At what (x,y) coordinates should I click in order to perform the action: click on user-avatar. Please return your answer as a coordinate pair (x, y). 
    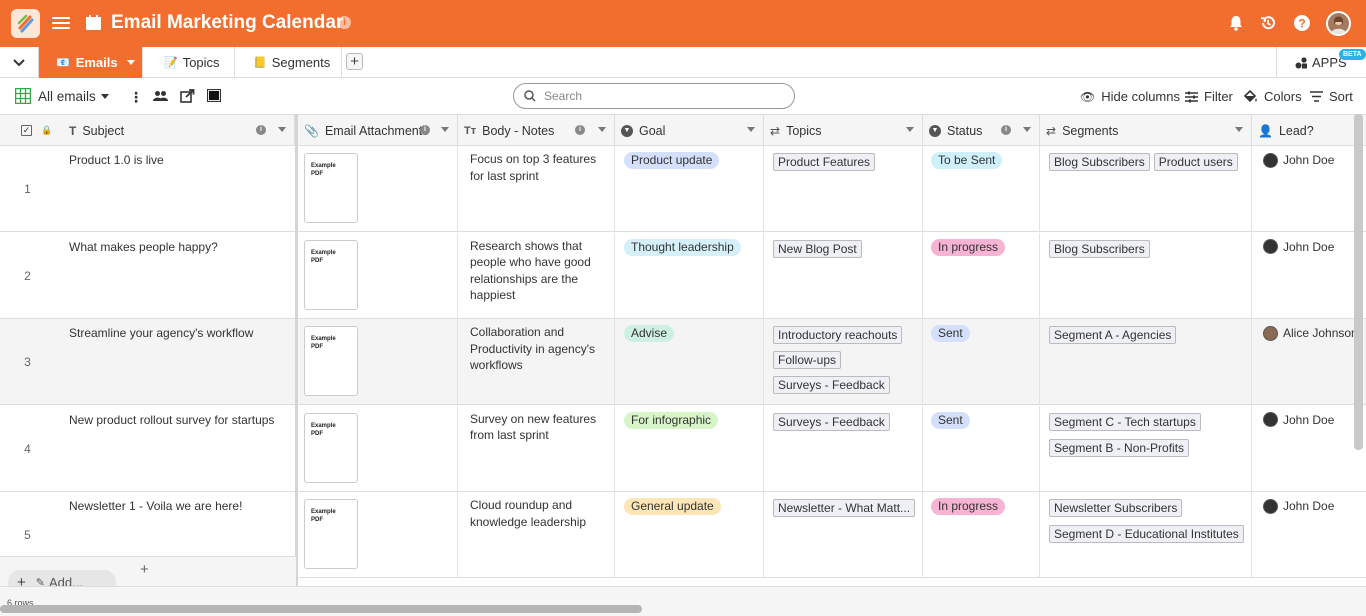
    Looking at the image, I should click on (1338, 23).